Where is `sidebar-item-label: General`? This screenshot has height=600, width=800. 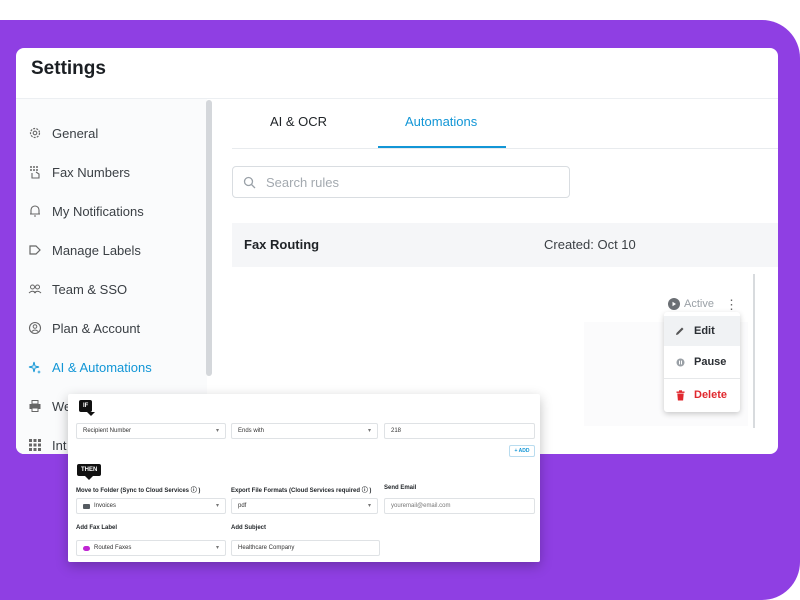 sidebar-item-label: General is located at coordinates (75, 133).